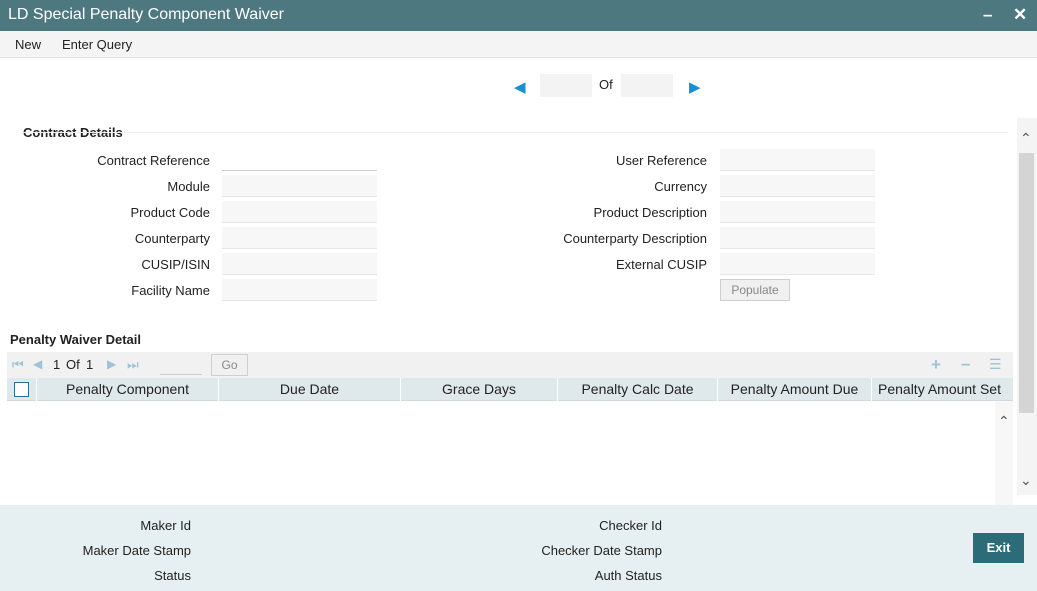 Image resolution: width=1037 pixels, height=591 pixels. I want to click on checker-id-label: Checker Id, so click(630, 525).